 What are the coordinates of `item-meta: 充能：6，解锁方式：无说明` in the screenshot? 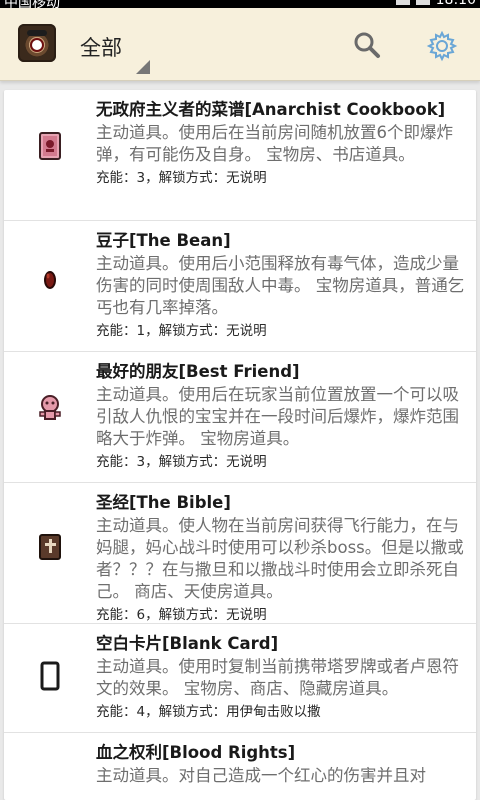 It's located at (181, 615).